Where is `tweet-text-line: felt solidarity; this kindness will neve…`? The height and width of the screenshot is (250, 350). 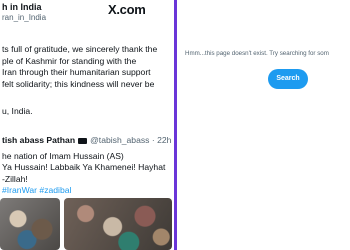 tweet-text-line: felt solidarity; this kindness will neve… is located at coordinates (78, 83).